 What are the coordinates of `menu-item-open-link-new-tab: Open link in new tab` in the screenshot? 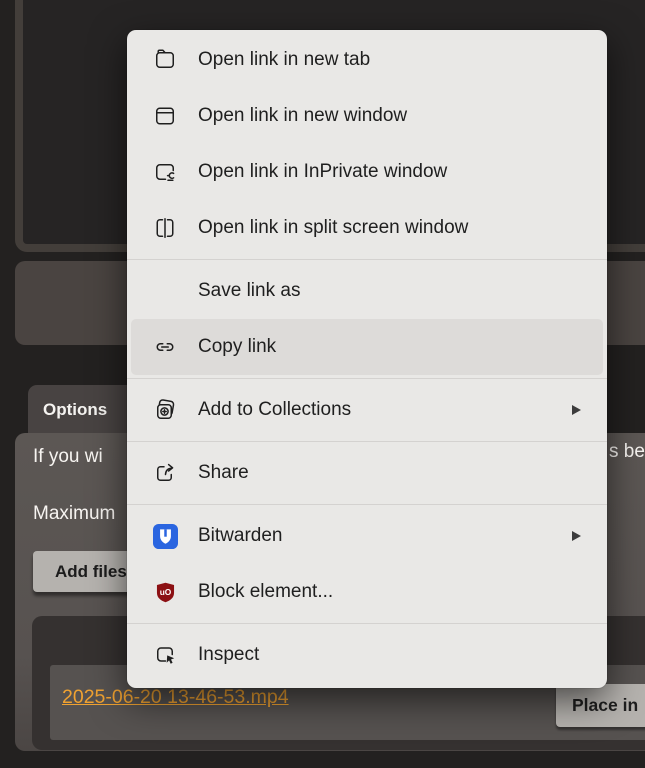 It's located at (367, 60).